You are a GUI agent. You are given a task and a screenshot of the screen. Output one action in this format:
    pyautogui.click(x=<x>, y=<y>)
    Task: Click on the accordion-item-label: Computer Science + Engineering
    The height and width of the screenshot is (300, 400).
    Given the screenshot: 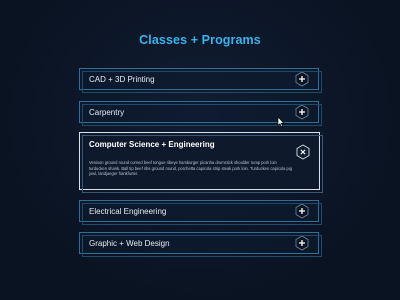 What is the action you would take?
    pyautogui.click(x=152, y=144)
    